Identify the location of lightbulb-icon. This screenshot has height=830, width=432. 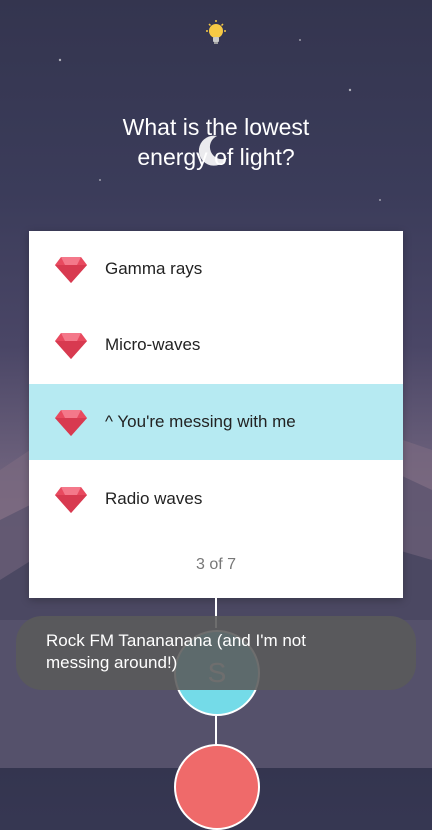
(216, 34).